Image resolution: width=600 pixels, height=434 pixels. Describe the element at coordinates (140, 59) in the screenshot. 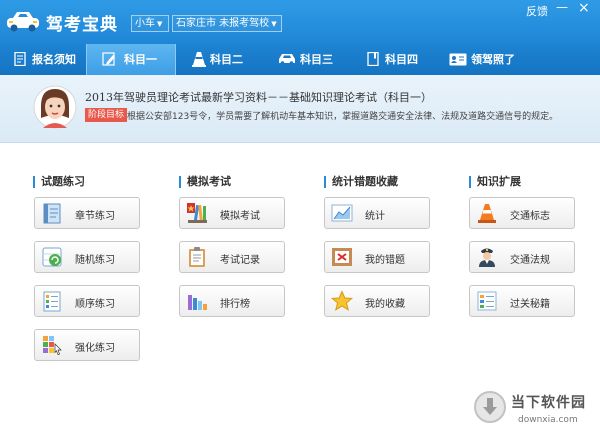

I see `tab-label: 科目一` at that location.